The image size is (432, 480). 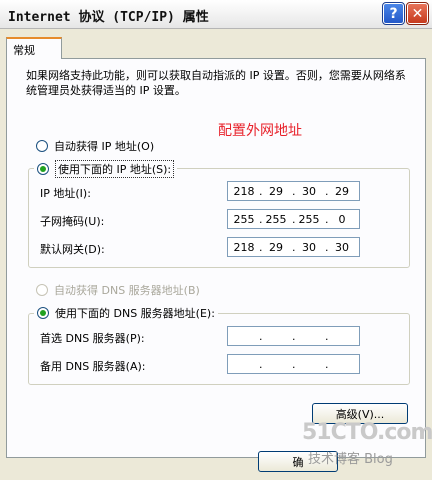 I want to click on ip-octet-1: 218, so click(x=244, y=191).